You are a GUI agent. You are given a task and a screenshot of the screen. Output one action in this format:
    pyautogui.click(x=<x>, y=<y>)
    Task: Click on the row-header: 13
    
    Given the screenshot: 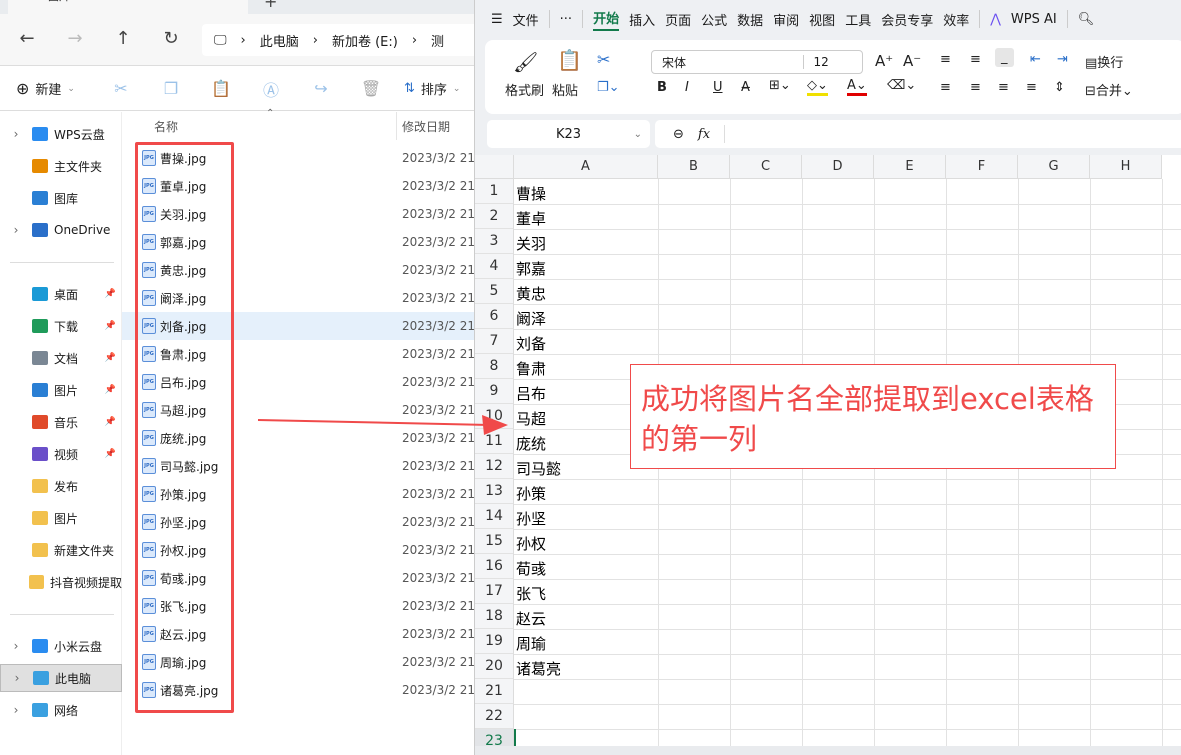 What is the action you would take?
    pyautogui.click(x=494, y=491)
    